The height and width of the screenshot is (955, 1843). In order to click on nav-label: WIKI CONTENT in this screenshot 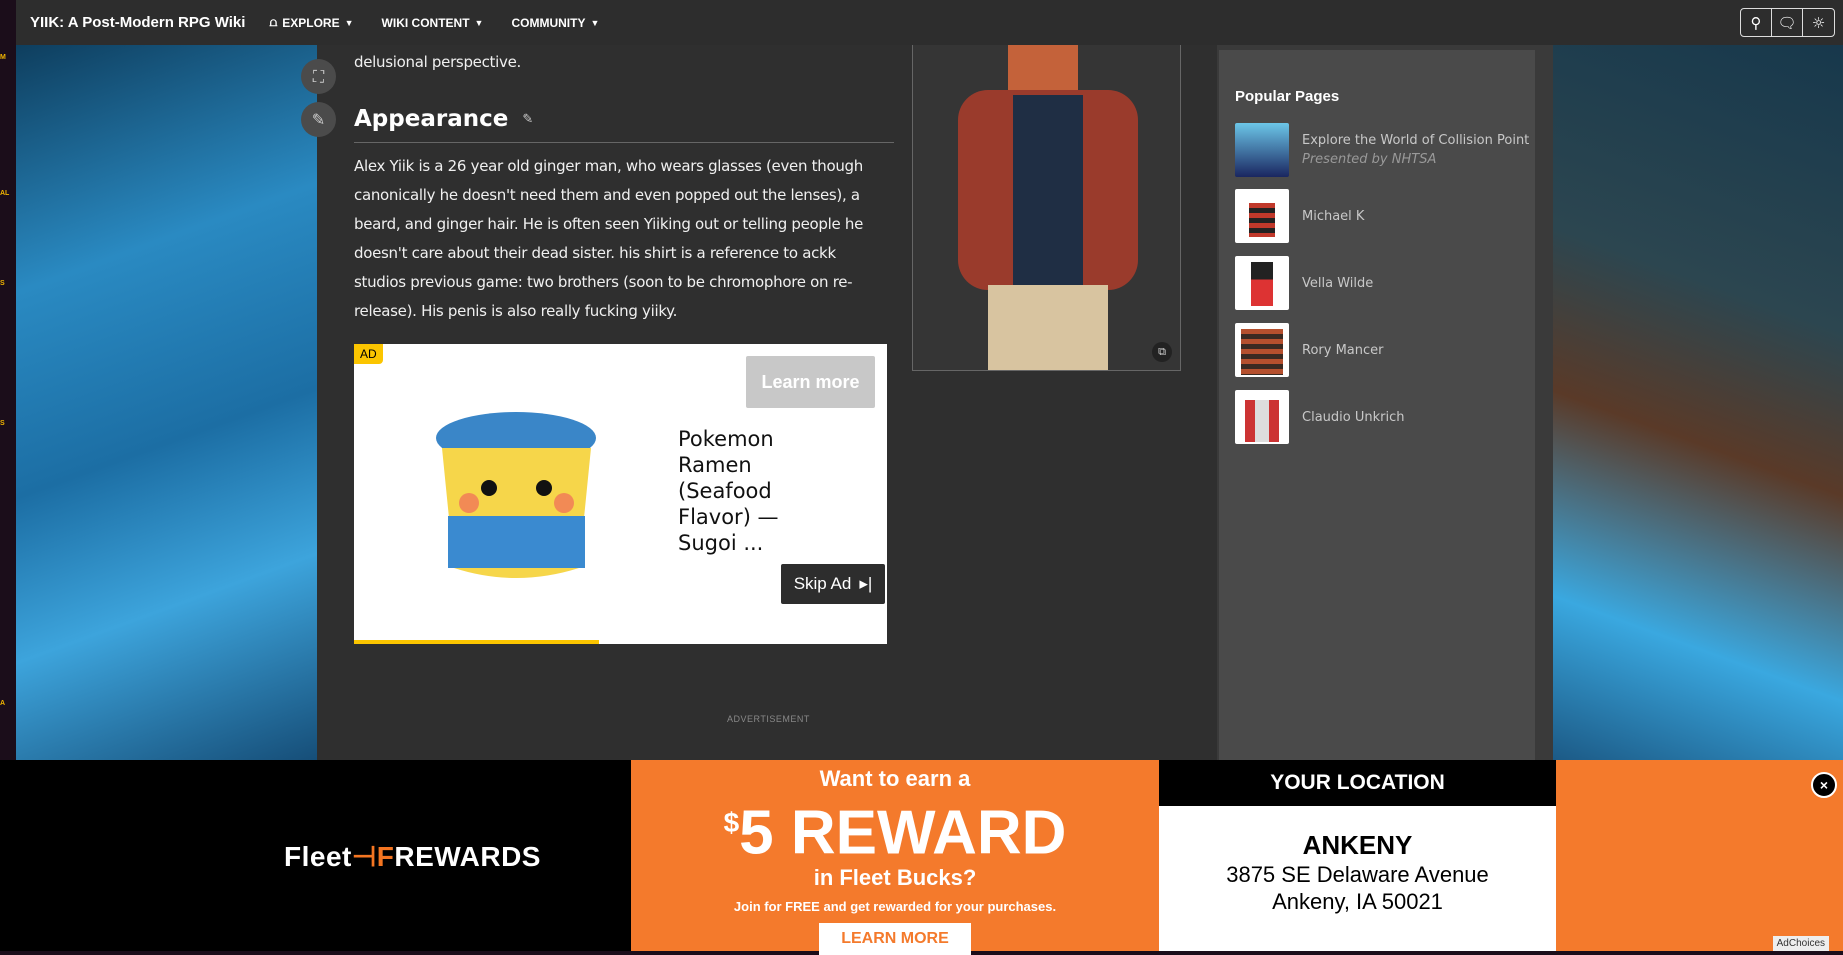, I will do `click(425, 22)`.